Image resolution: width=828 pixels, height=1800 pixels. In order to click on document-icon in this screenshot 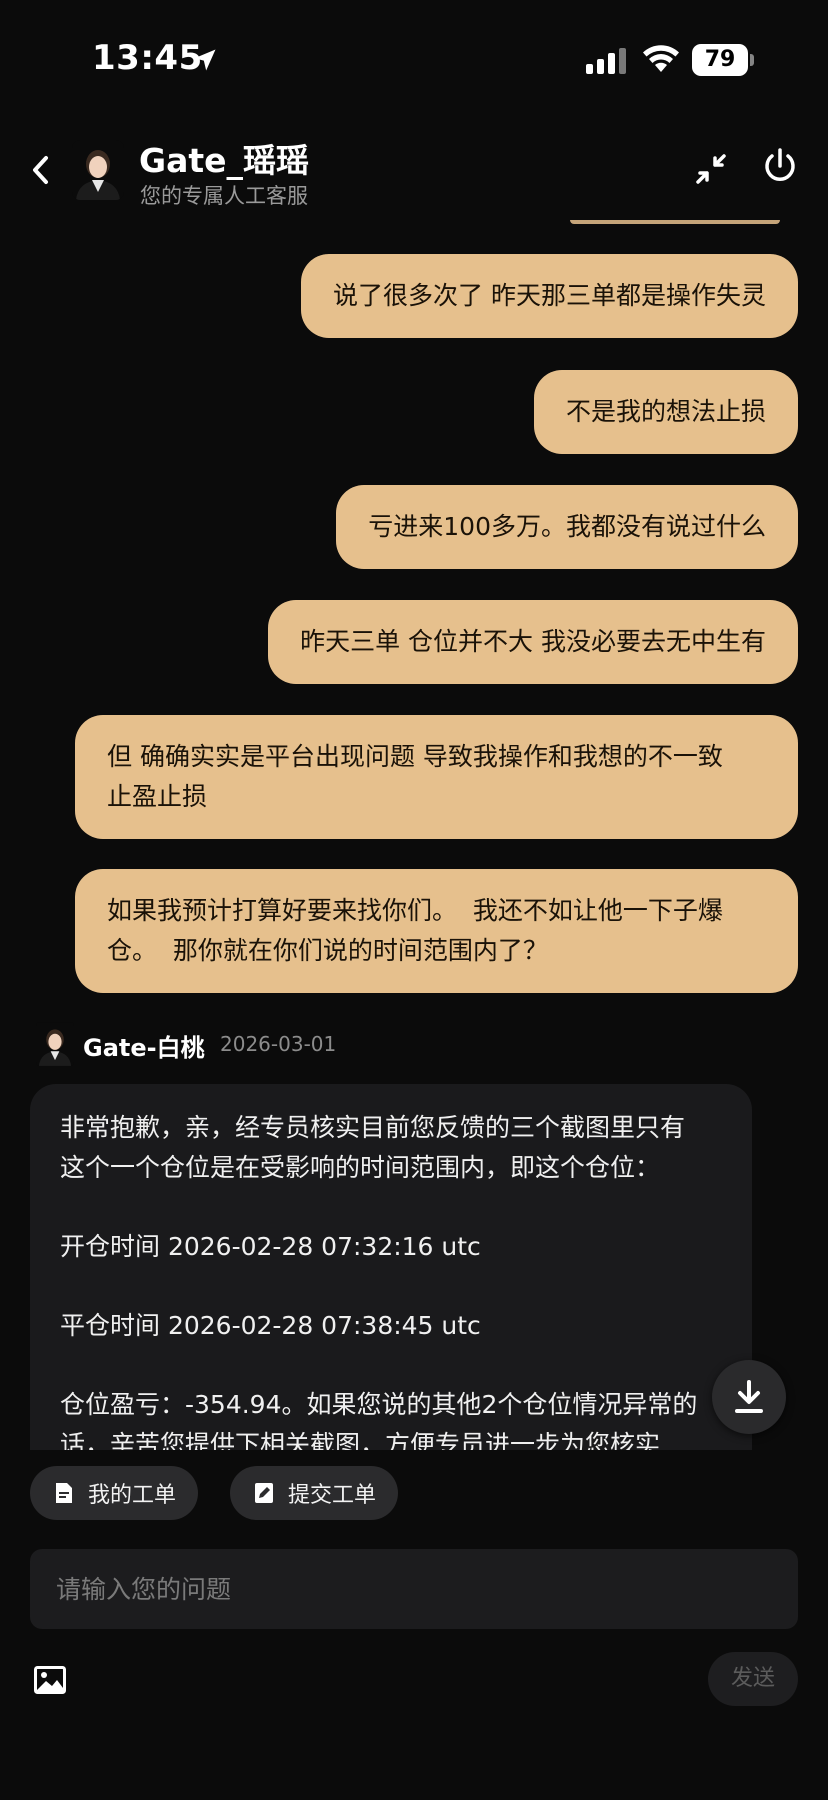, I will do `click(64, 1493)`.